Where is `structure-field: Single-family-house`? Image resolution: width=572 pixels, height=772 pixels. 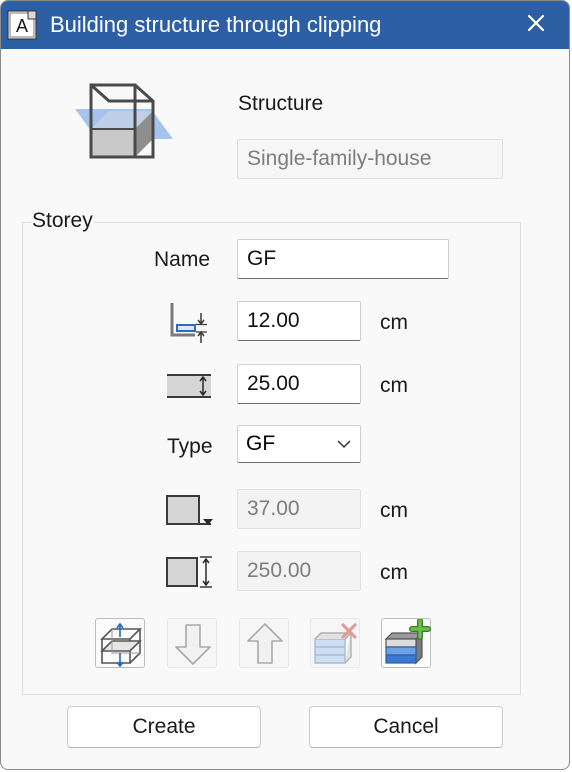 structure-field: Single-family-house is located at coordinates (370, 159).